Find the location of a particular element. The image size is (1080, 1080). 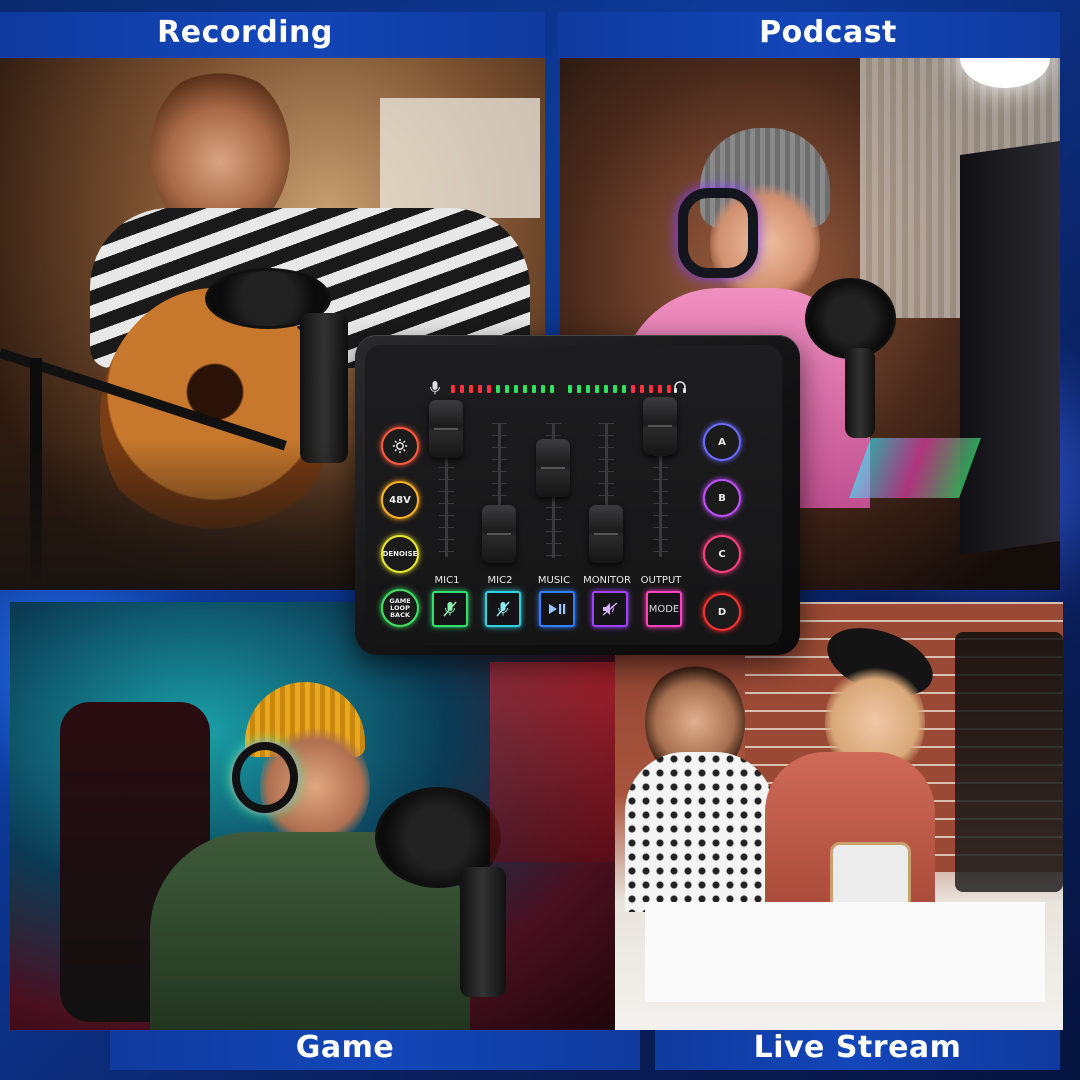

rgb-keyboard is located at coordinates (915, 468).